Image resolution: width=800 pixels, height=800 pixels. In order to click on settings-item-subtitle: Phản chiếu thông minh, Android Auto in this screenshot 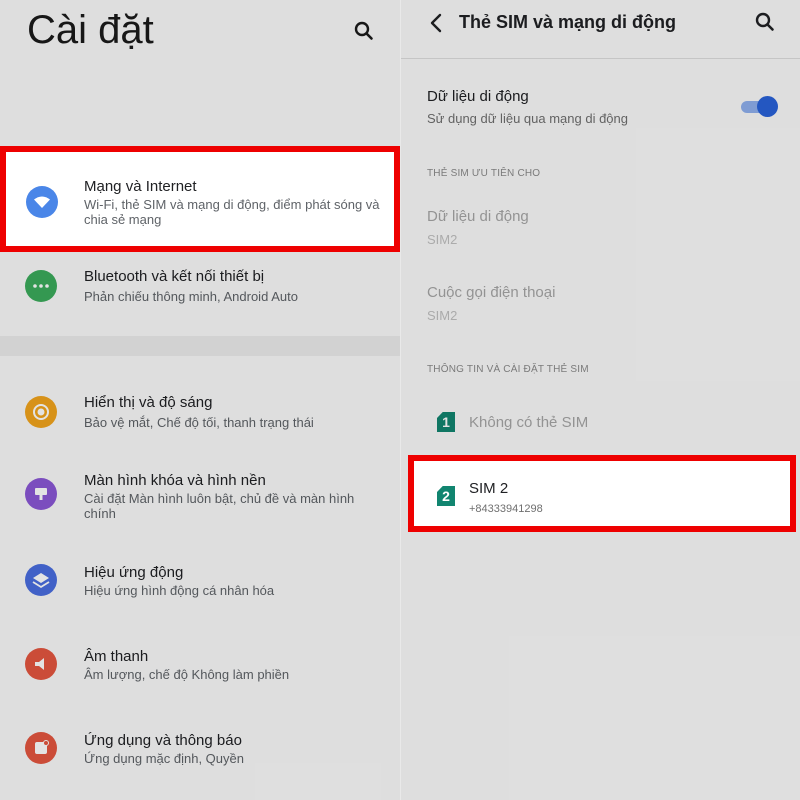, I will do `click(191, 296)`.